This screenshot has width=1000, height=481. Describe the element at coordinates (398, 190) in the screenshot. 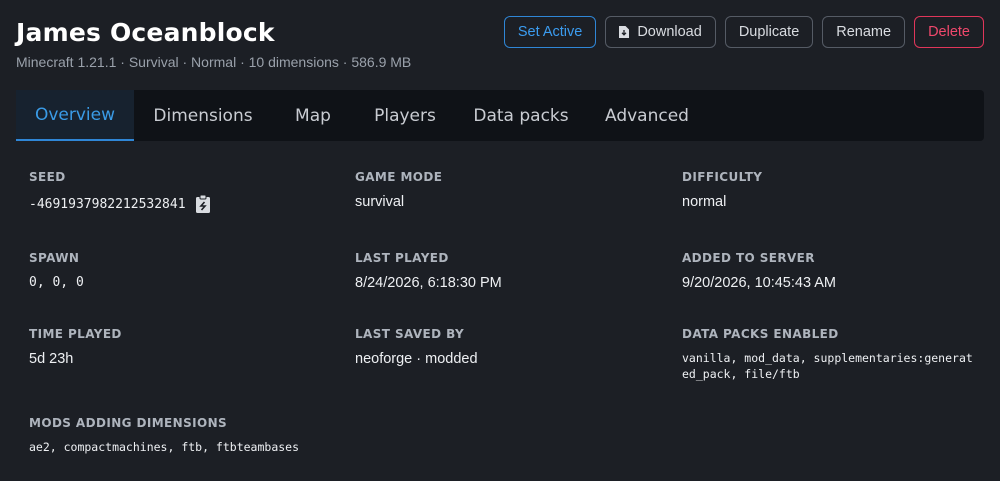

I see `game-mode-field: GAME MODE survival` at that location.